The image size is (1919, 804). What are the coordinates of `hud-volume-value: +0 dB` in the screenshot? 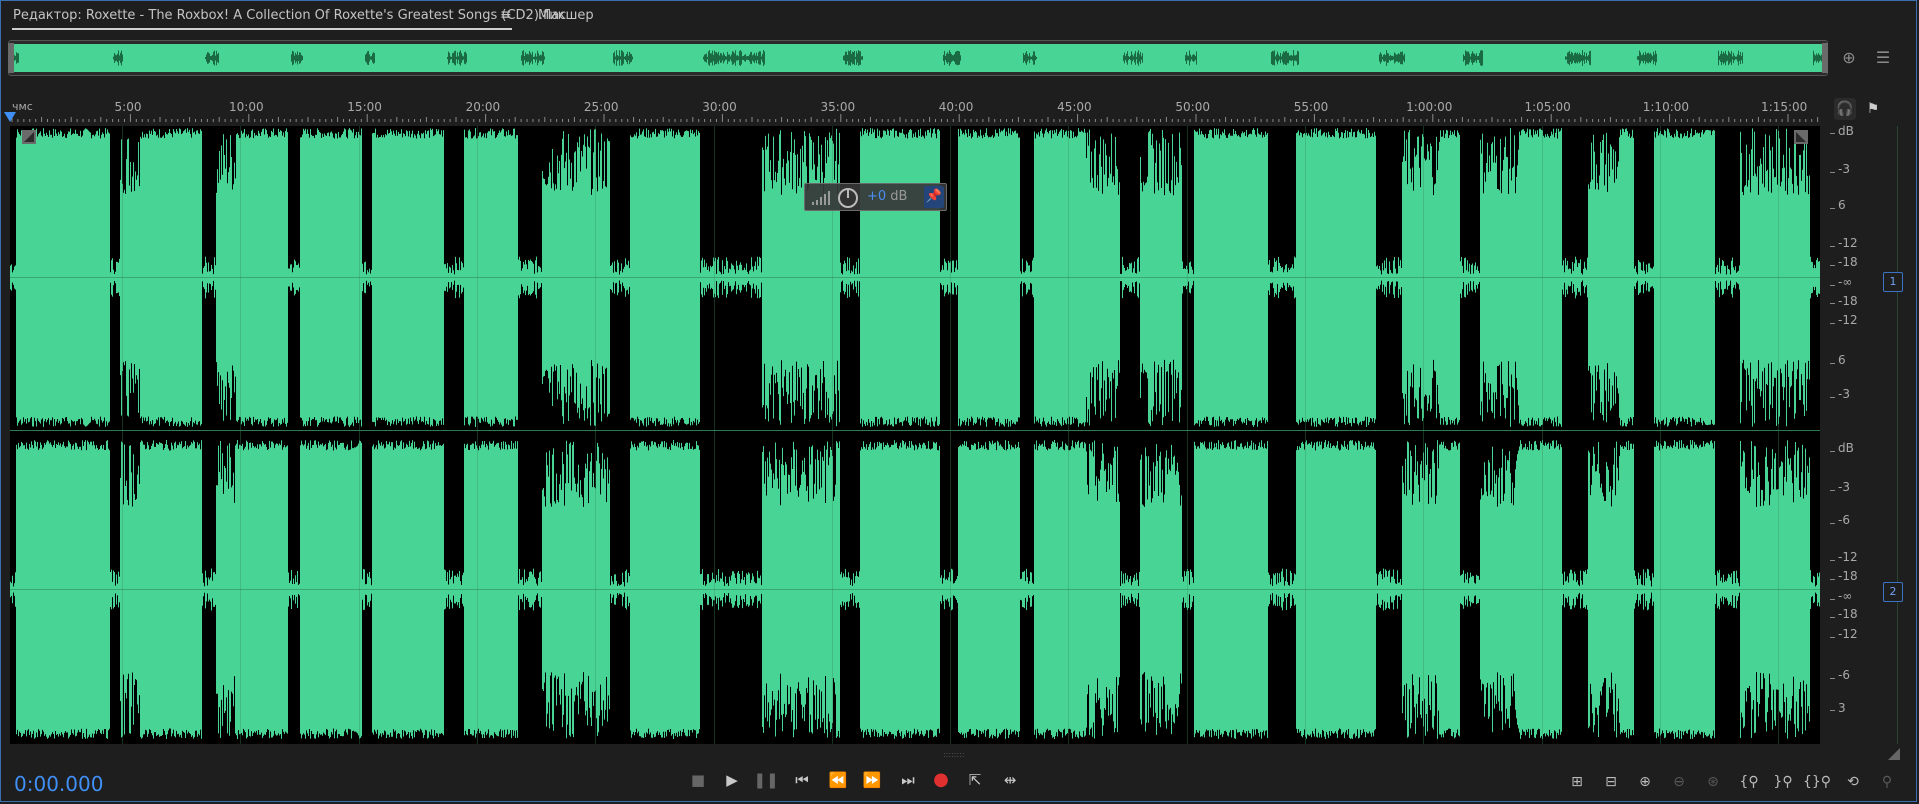 It's located at (887, 196).